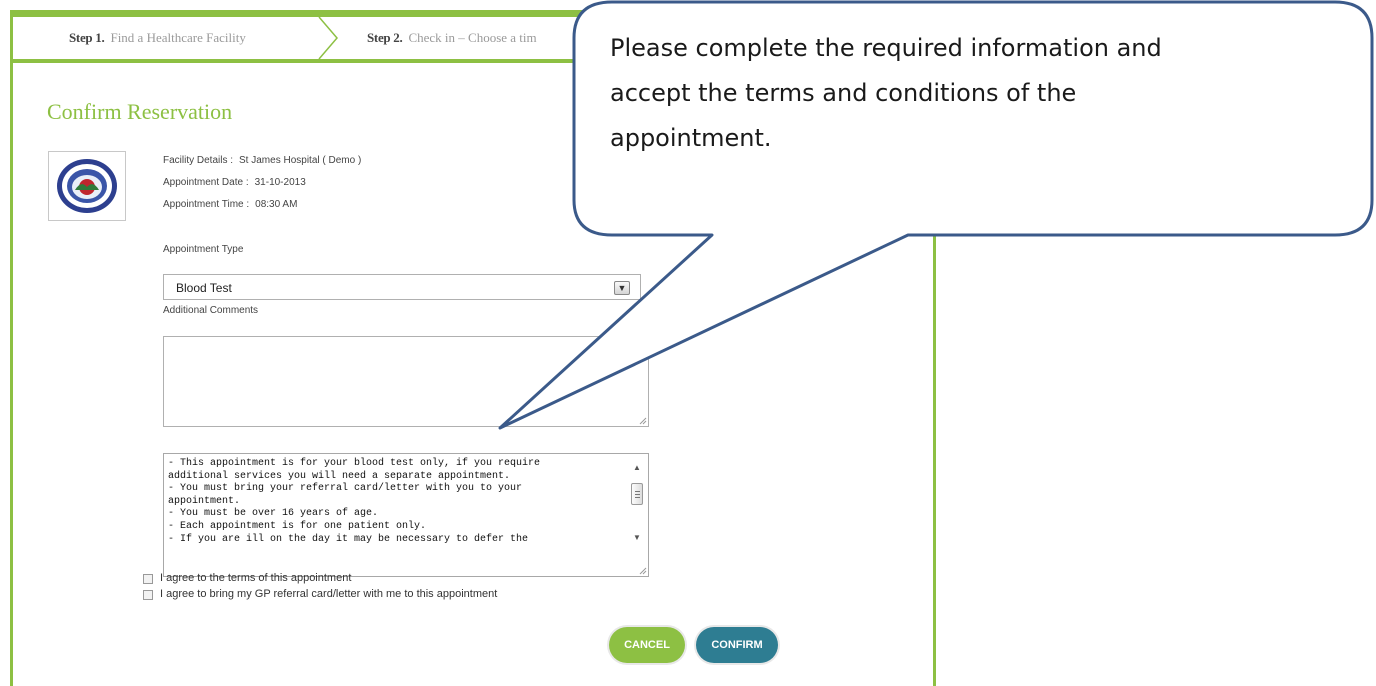  What do you see at coordinates (843, 93) in the screenshot?
I see `callout-line: accept the terms and conditions of the` at bounding box center [843, 93].